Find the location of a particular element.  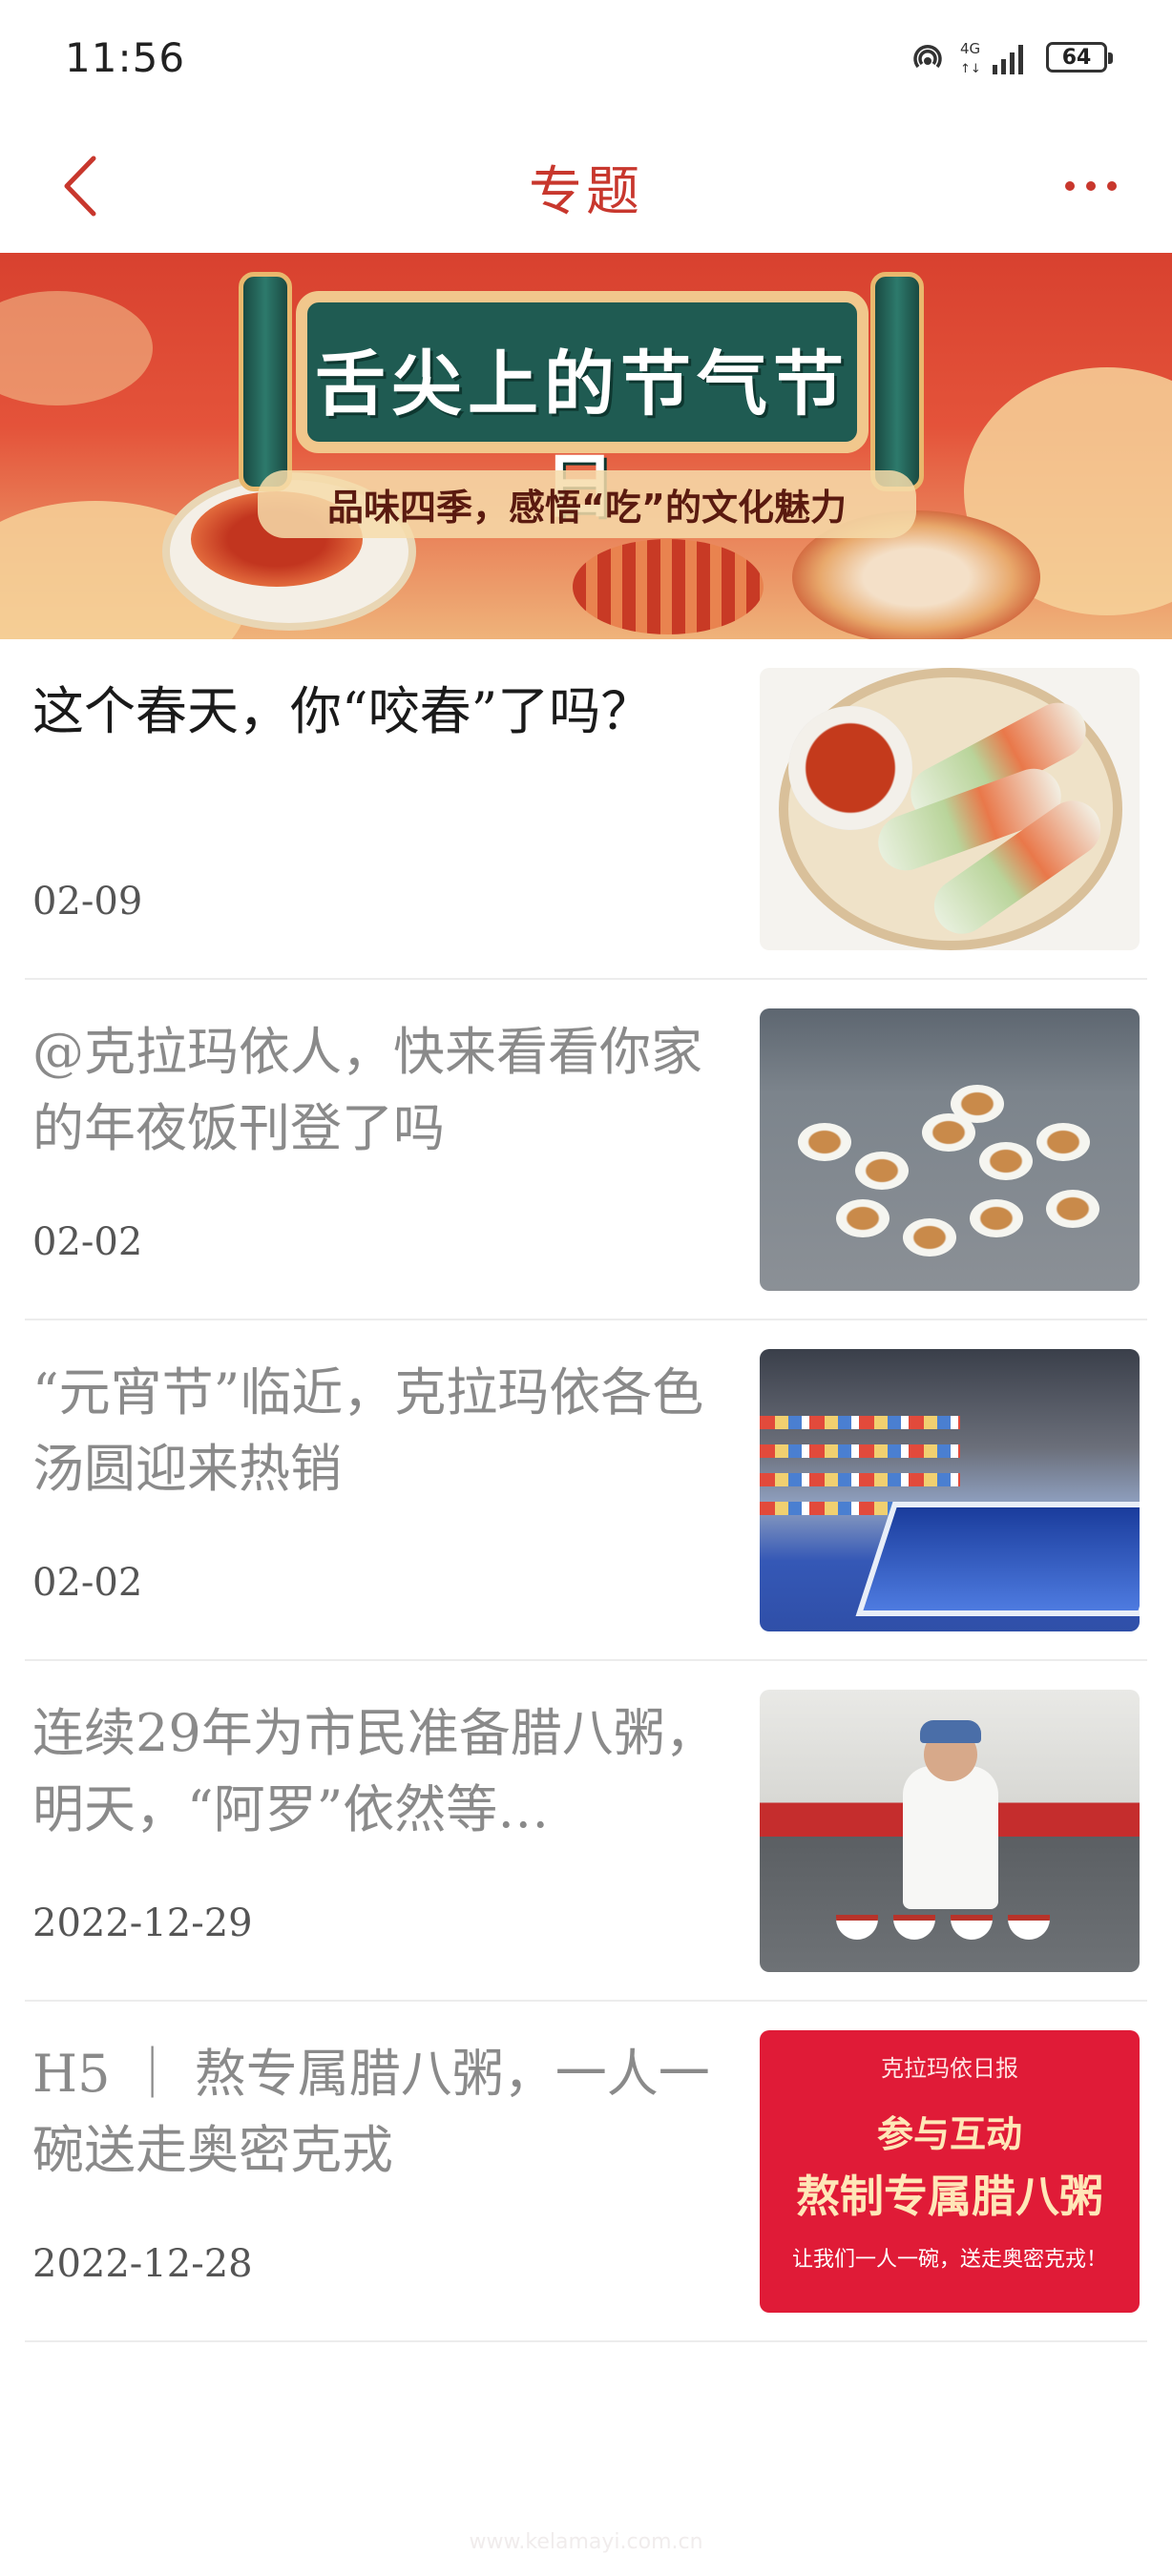

more-button is located at coordinates (1091, 186).